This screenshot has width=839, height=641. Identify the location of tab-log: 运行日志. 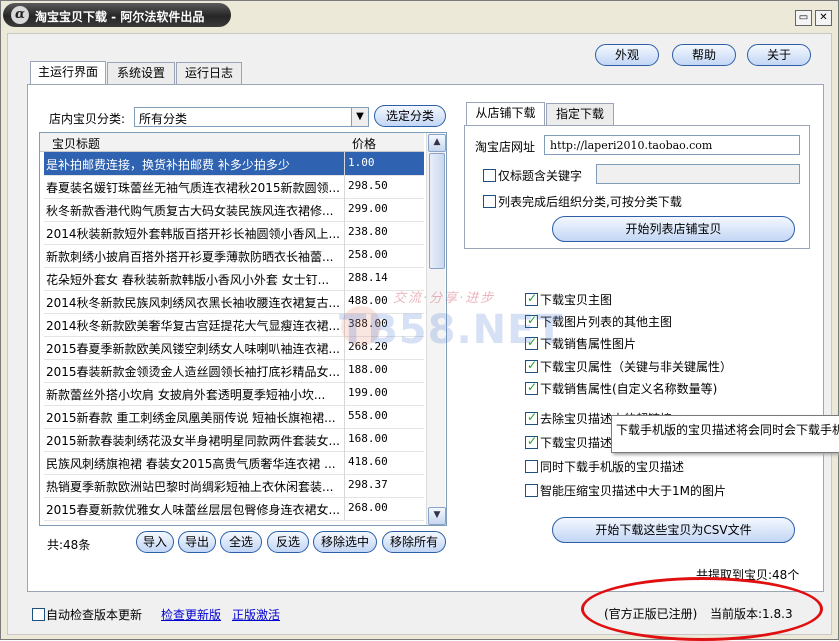
(209, 73).